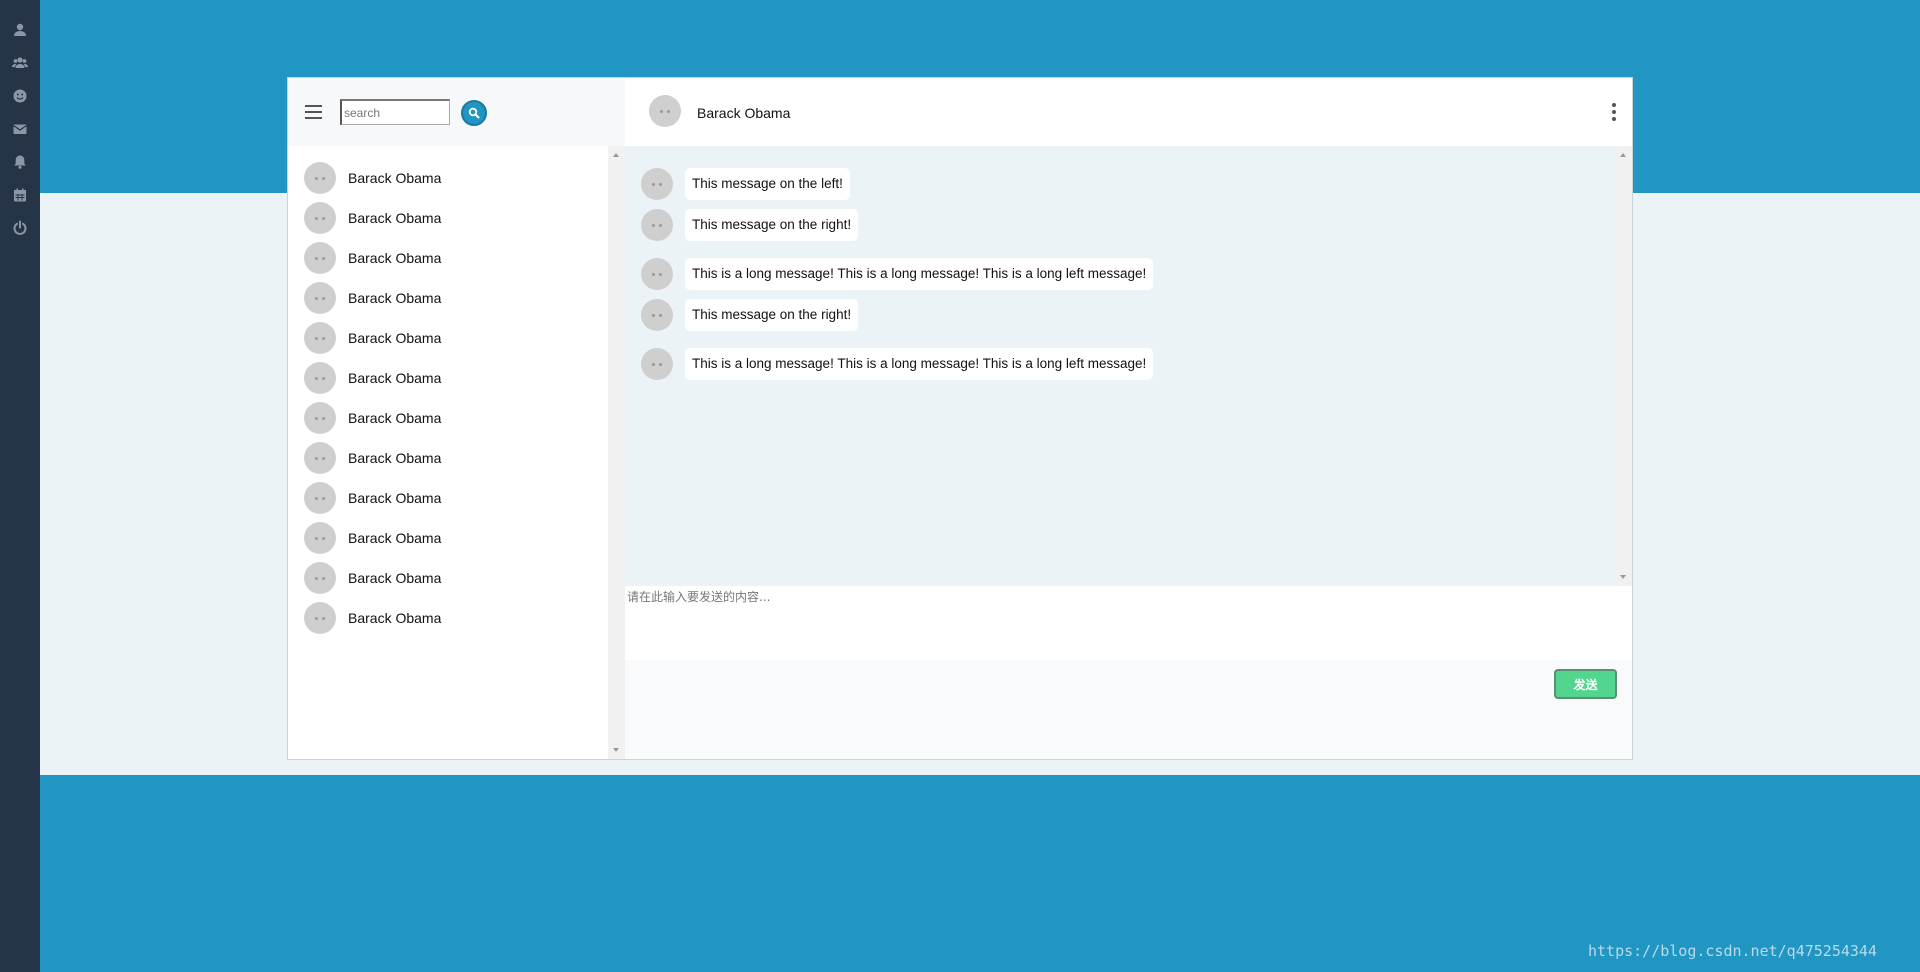  What do you see at coordinates (20, 195) in the screenshot?
I see `calendar-icon` at bounding box center [20, 195].